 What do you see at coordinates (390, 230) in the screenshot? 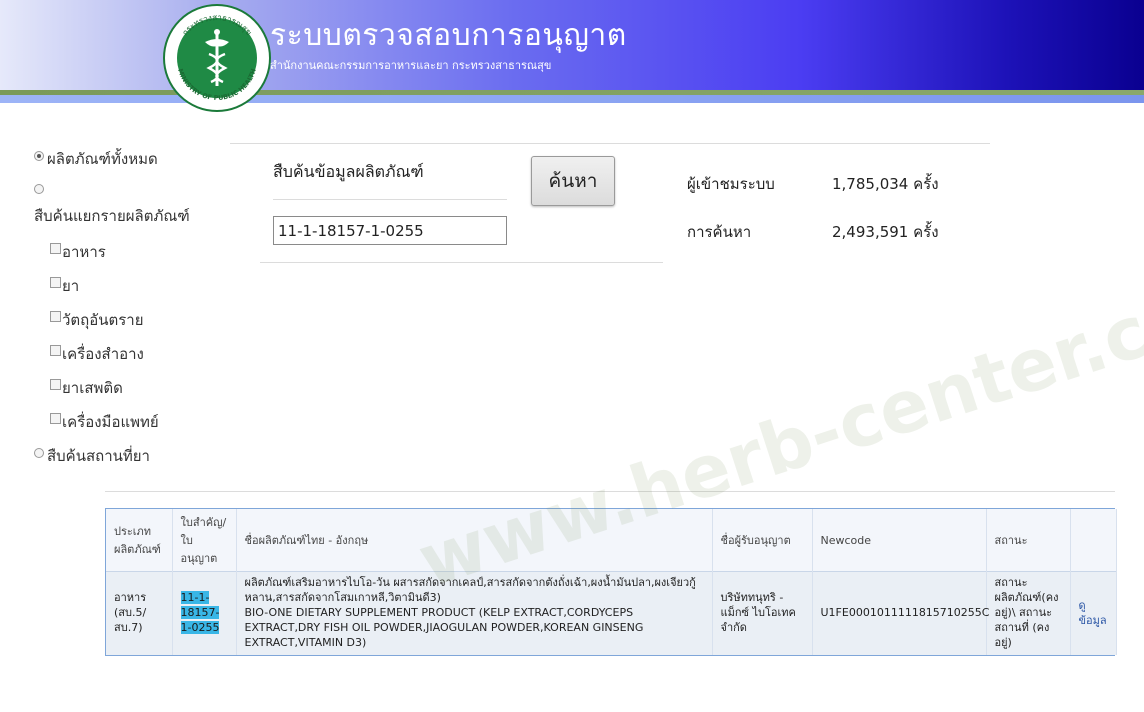
I see `search-input` at bounding box center [390, 230].